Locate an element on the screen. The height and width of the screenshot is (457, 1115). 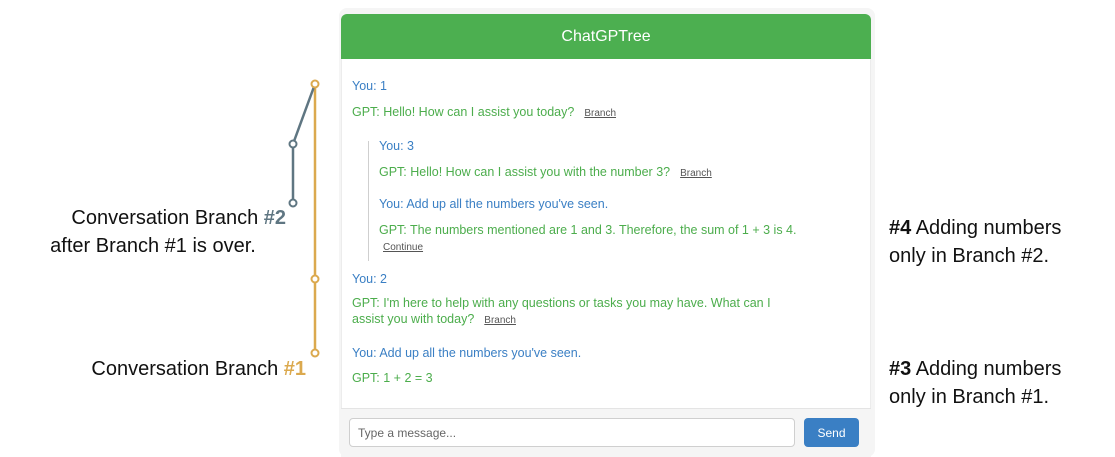
message-input is located at coordinates (572, 432).